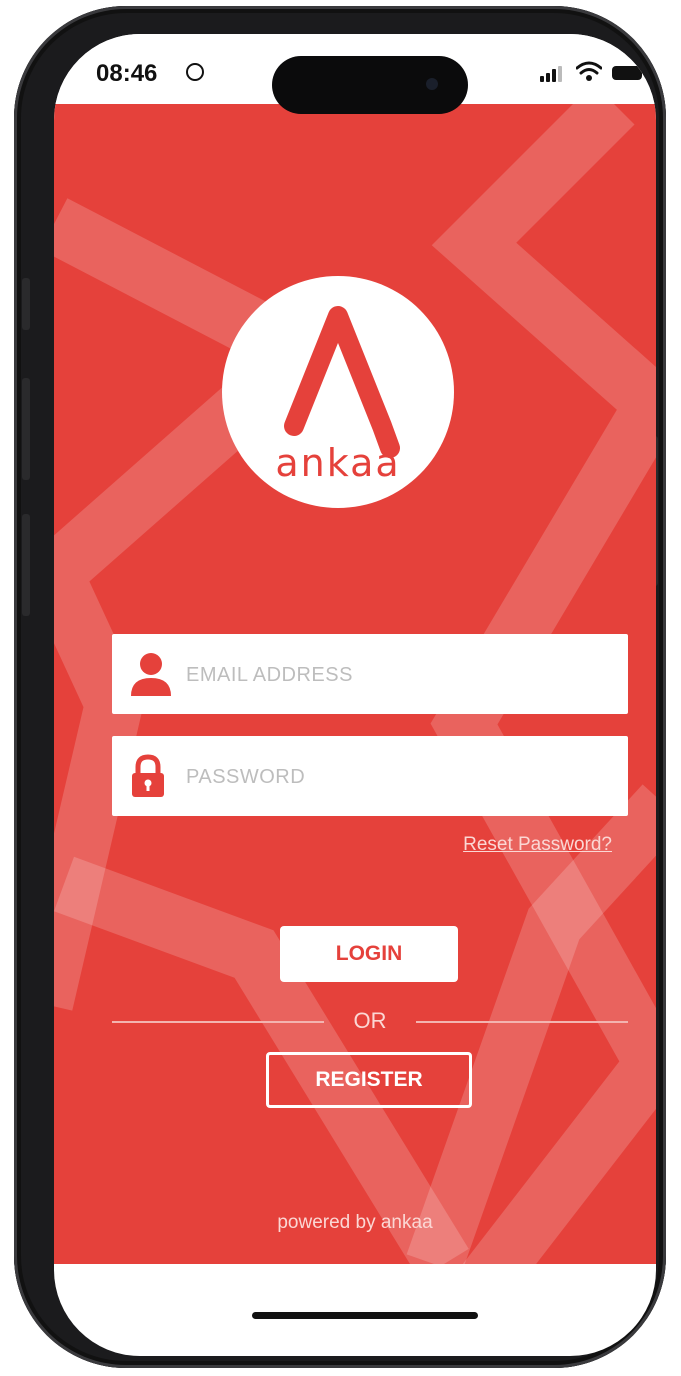 The image size is (681, 1376). What do you see at coordinates (370, 1022) in the screenshot?
I see `or-divider: OR` at bounding box center [370, 1022].